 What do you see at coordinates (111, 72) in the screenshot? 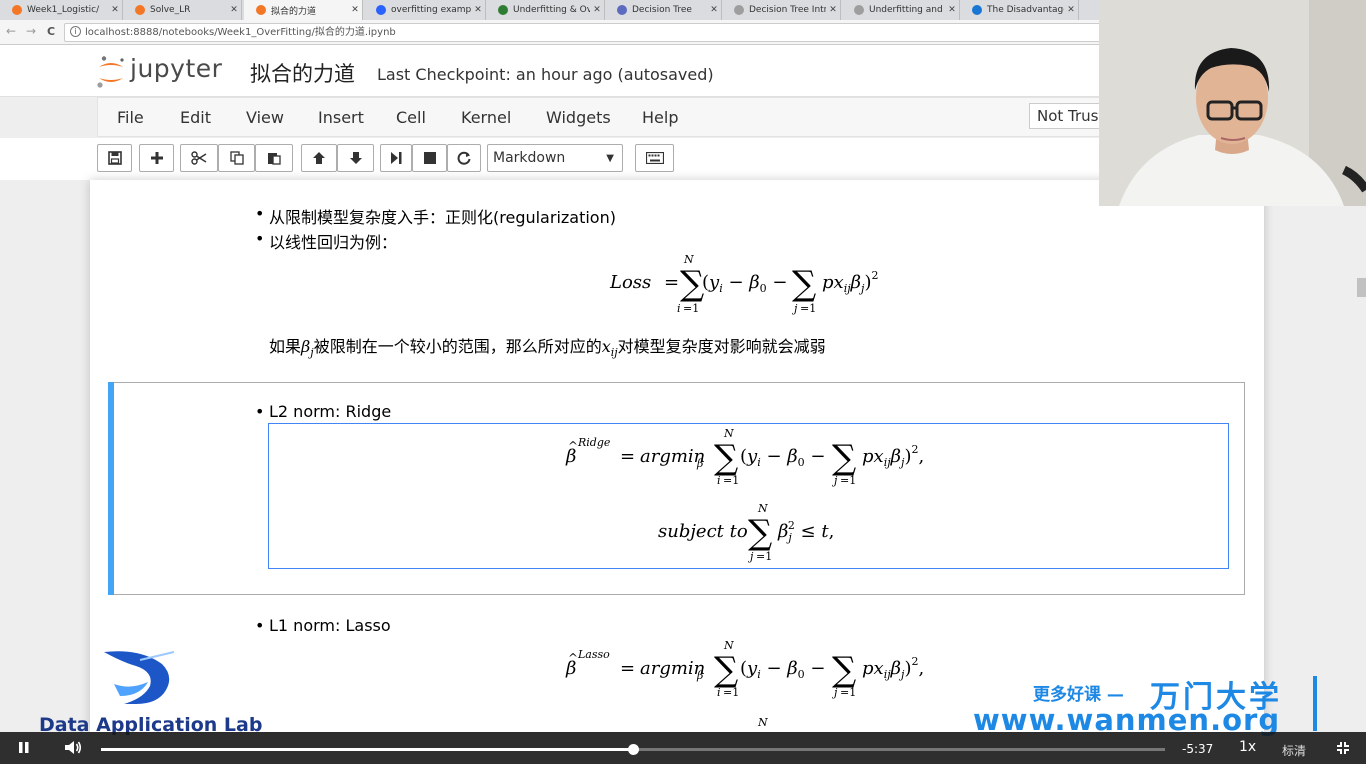
I see `jupyter-logo-icon` at bounding box center [111, 72].